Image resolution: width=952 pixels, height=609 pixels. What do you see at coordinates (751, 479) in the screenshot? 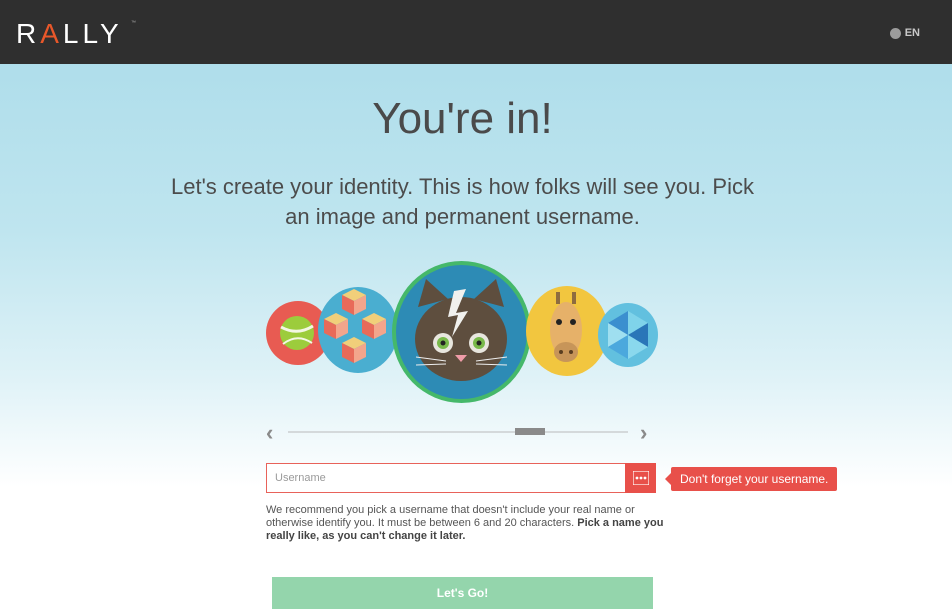
I see `username-error-tooltip: Don't forget your username.` at bounding box center [751, 479].